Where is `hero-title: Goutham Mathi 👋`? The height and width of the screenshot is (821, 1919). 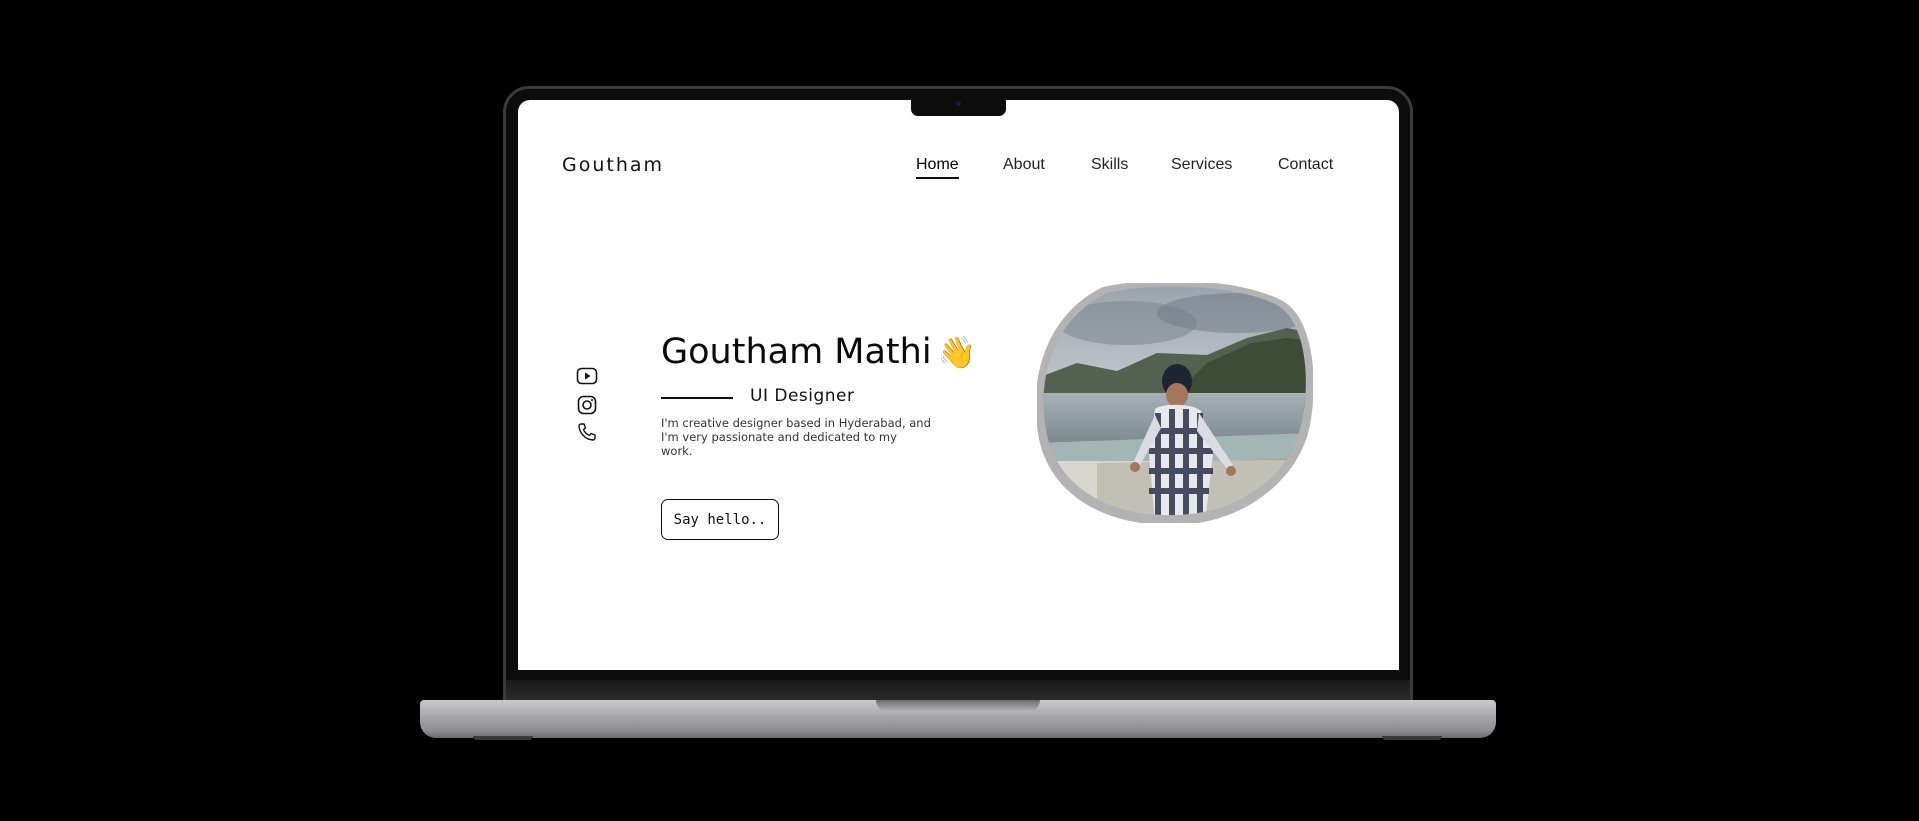 hero-title: Goutham Mathi 👋 is located at coordinates (818, 352).